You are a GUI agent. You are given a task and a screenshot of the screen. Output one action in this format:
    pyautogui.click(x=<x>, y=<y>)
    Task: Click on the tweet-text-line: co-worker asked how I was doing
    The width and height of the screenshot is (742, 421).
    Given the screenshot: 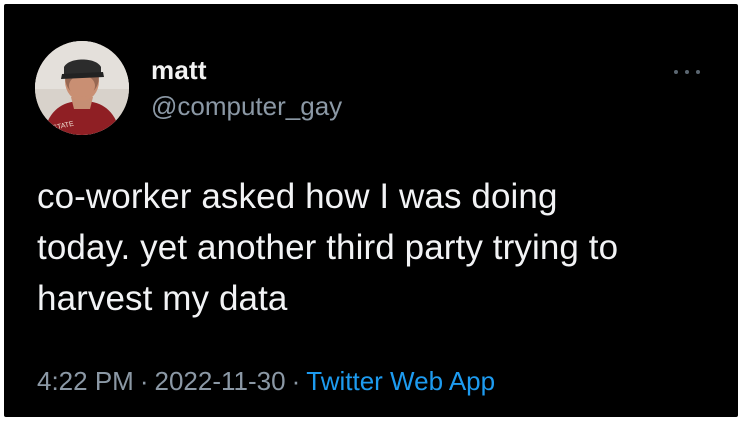 What is the action you would take?
    pyautogui.click(x=297, y=196)
    